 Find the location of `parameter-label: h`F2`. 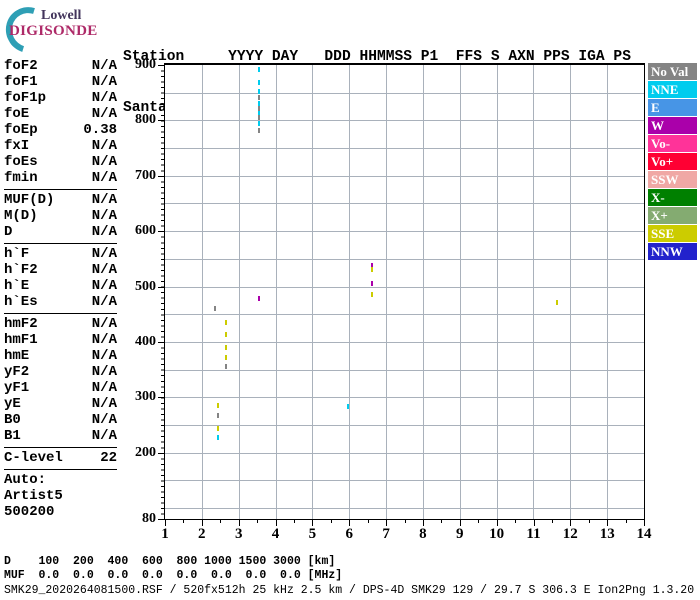

parameter-label: h`F2 is located at coordinates (21, 270).